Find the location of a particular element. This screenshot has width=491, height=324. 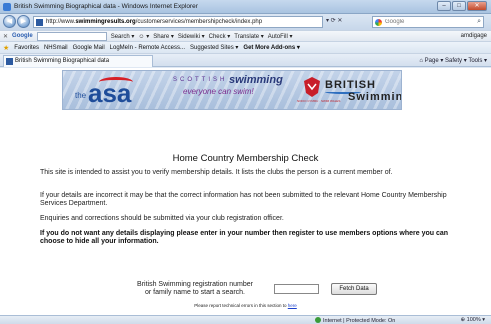

ie-app-icon is located at coordinates (7, 7).